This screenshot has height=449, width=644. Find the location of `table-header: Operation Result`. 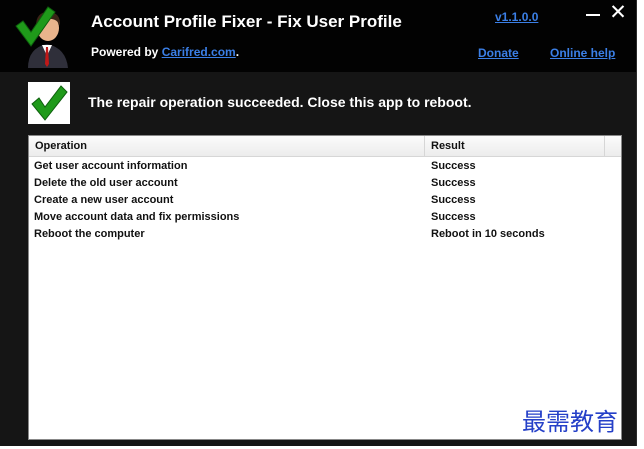

table-header: Operation Result is located at coordinates (325, 146).